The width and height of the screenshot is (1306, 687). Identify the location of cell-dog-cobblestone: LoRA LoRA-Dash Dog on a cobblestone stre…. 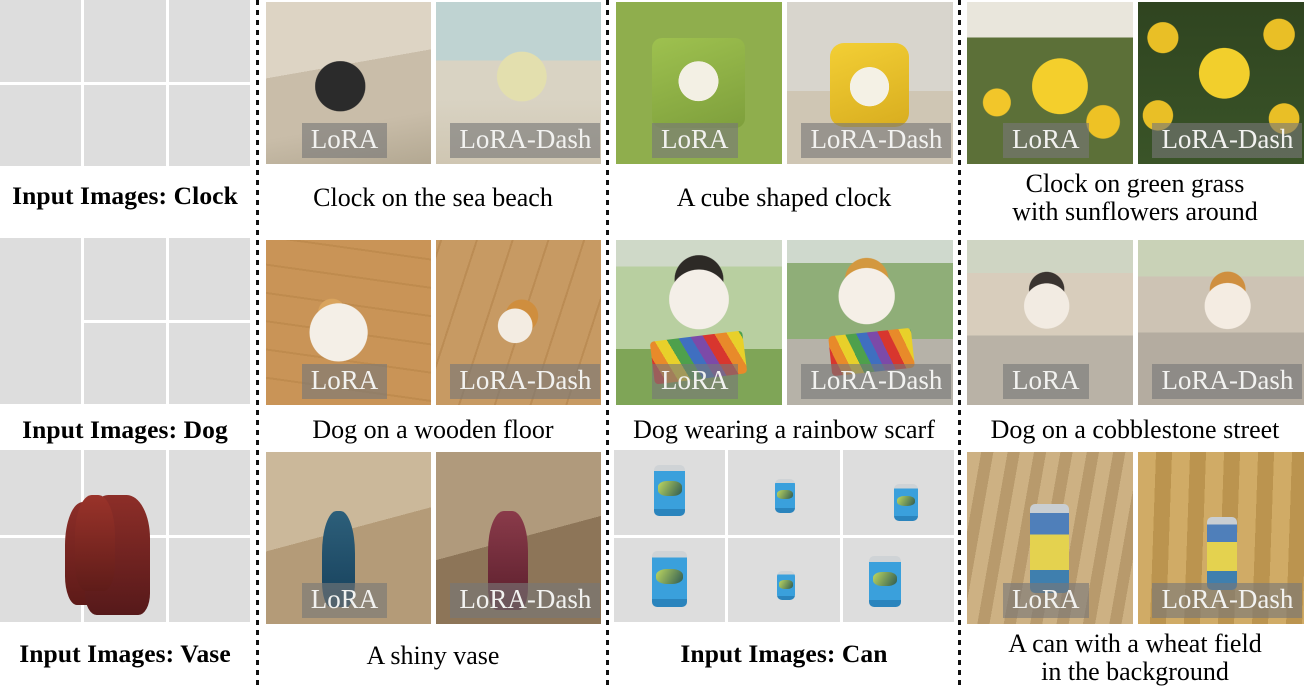
(1135, 344).